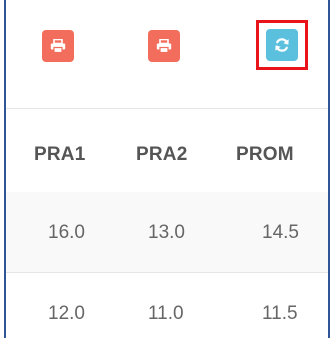 The image size is (334, 353). What do you see at coordinates (66, 232) in the screenshot?
I see `cell-pra1: 16.0` at bounding box center [66, 232].